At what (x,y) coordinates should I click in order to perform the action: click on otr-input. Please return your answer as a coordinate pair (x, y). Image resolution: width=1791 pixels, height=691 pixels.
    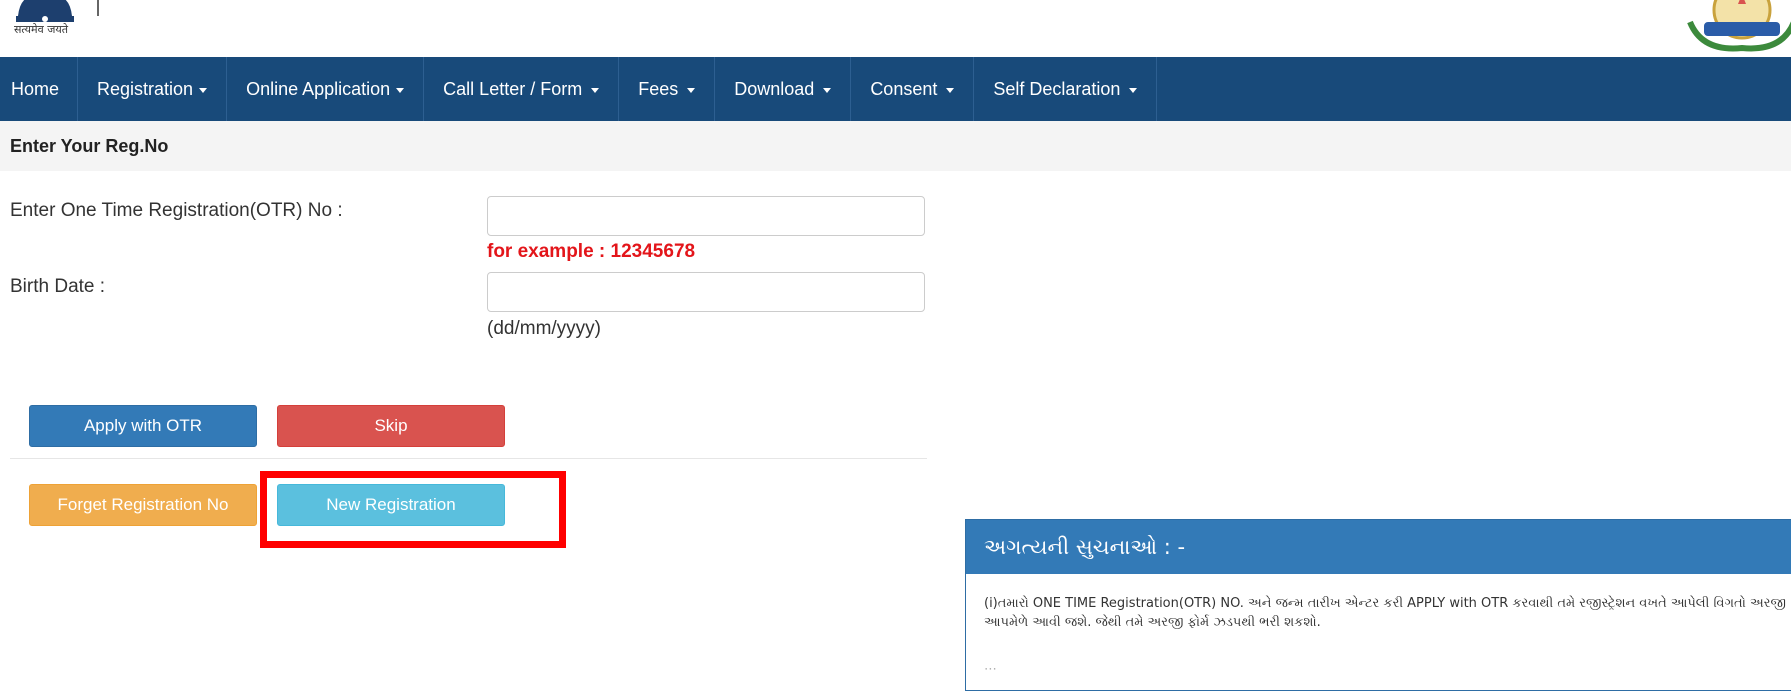
    Looking at the image, I should click on (706, 216).